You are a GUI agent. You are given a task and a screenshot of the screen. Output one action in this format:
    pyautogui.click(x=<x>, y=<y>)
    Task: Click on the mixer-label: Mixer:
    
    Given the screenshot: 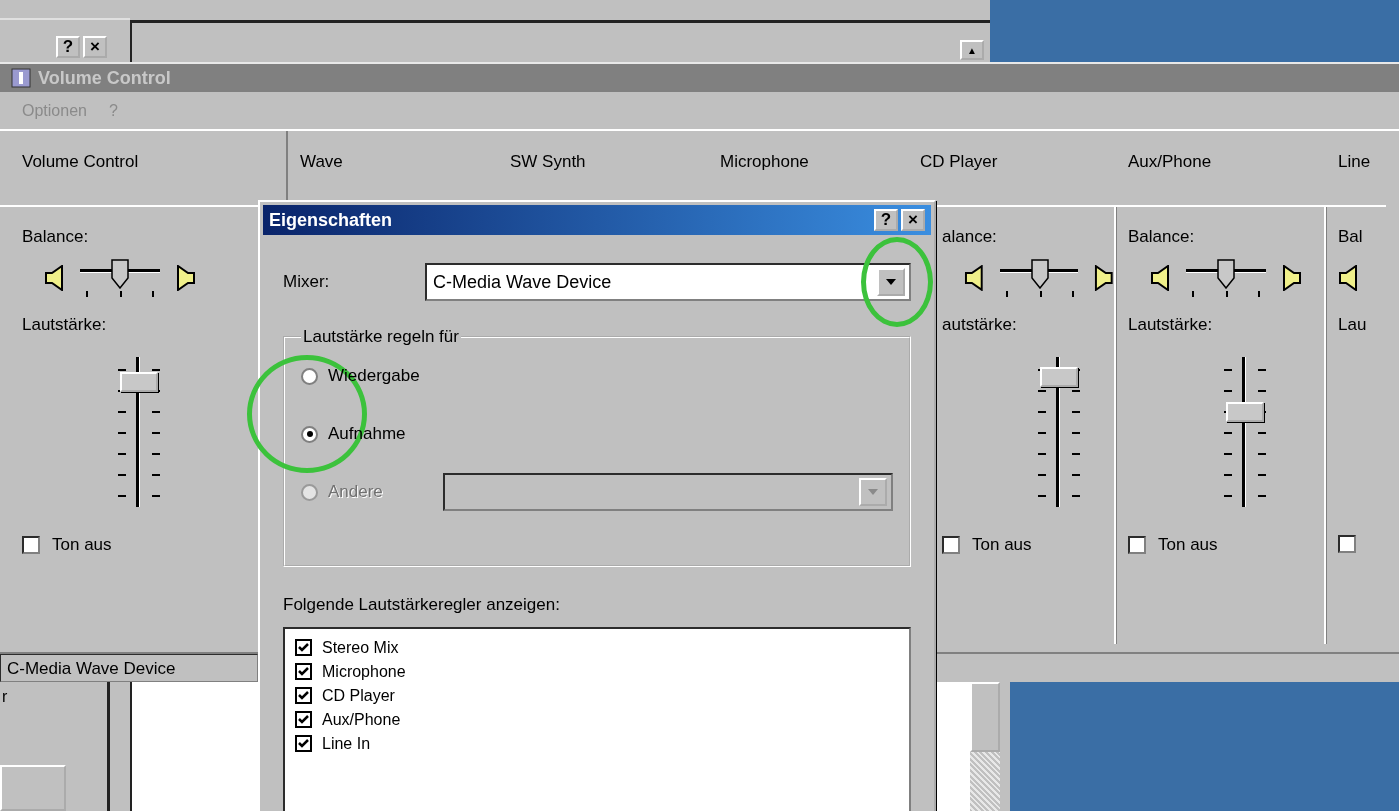 What is the action you would take?
    pyautogui.click(x=307, y=282)
    